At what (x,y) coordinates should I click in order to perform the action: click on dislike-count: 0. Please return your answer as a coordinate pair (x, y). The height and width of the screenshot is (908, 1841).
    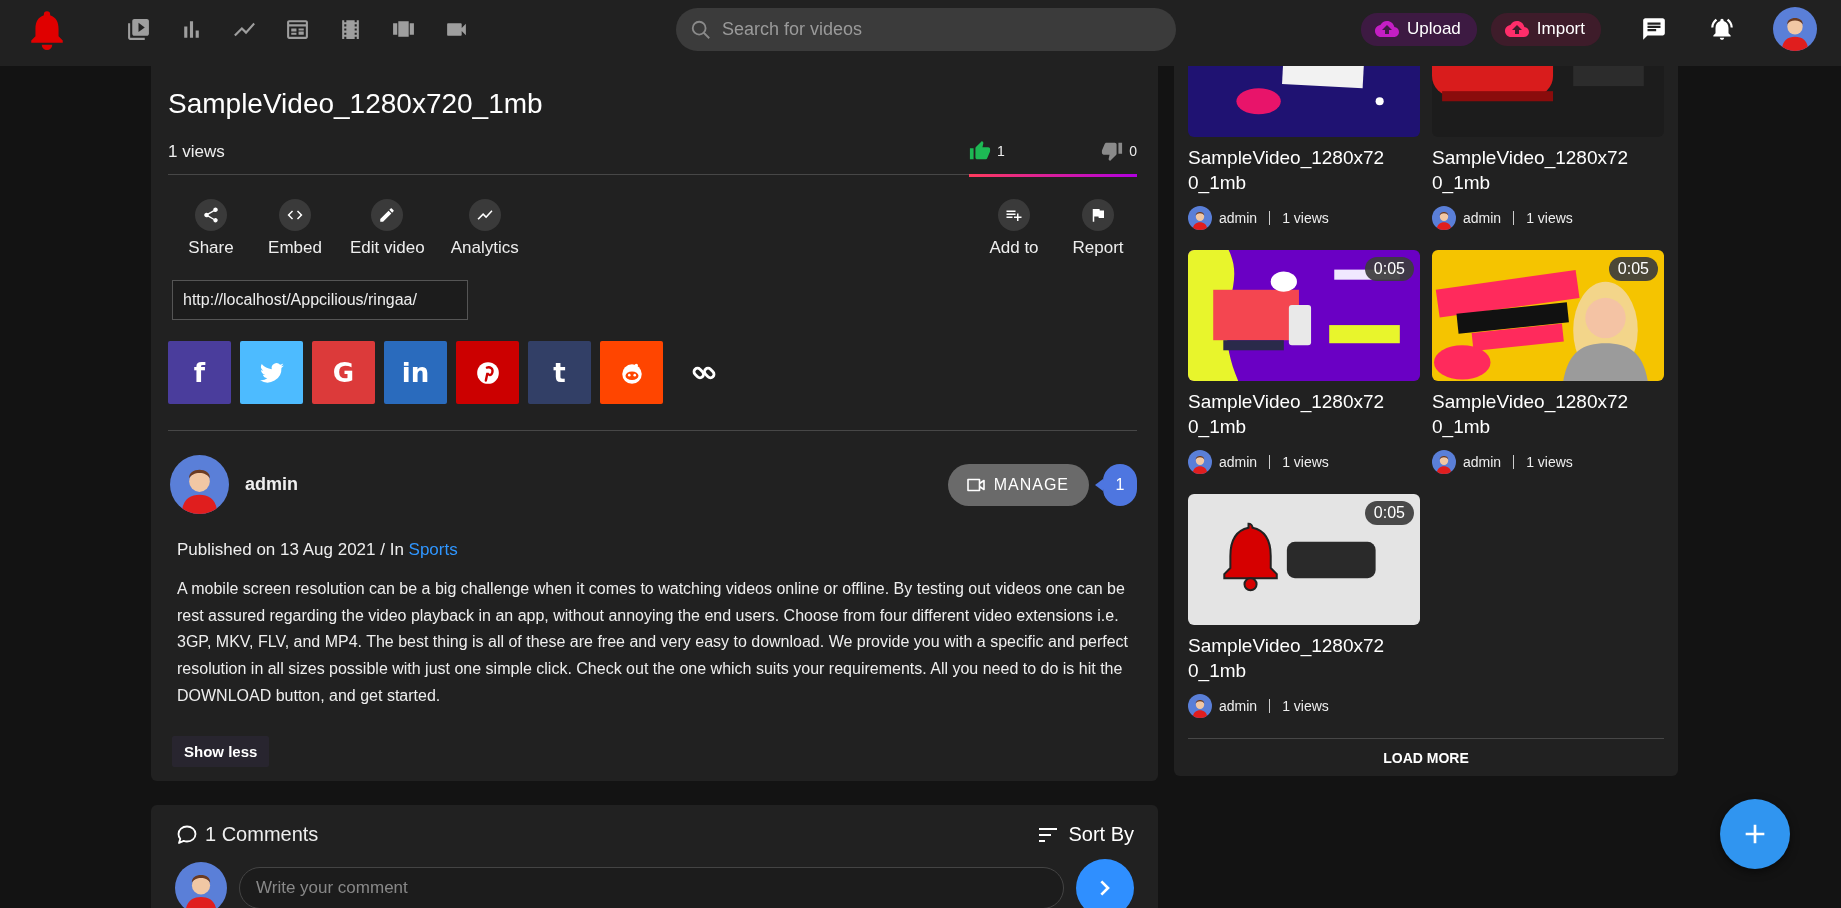
    Looking at the image, I should click on (1133, 151).